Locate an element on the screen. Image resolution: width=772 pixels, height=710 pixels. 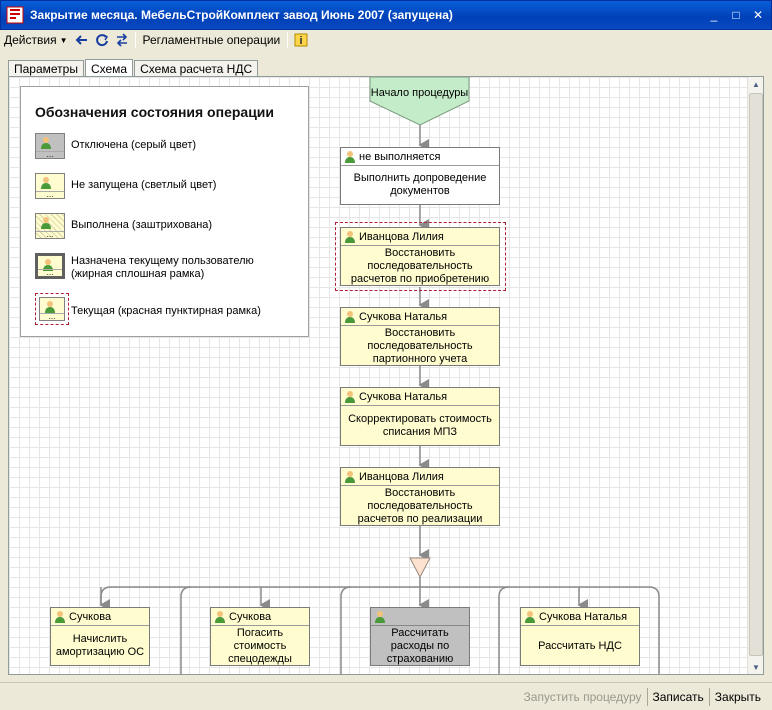
tab-strip: Параметры Схема Схема расчета НДС is located at coordinates (133, 68).